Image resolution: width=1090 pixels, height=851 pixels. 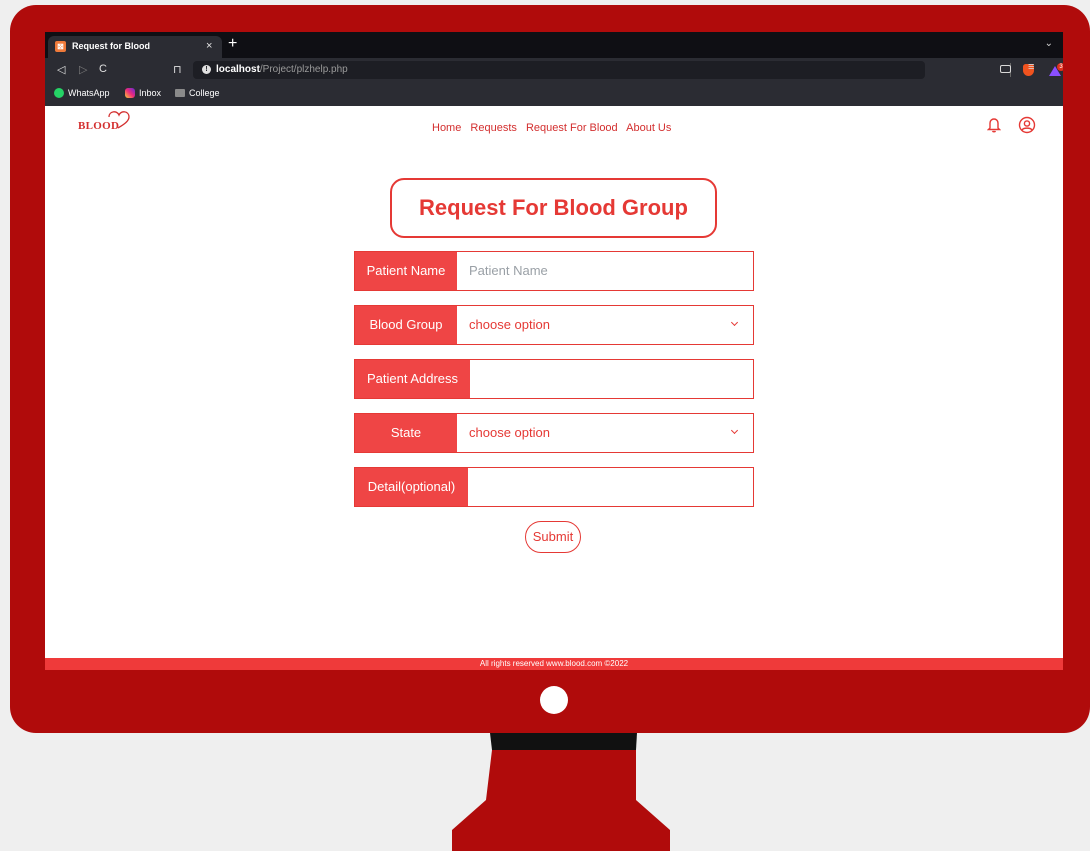 What do you see at coordinates (446, 128) in the screenshot?
I see `nav-home: Home` at bounding box center [446, 128].